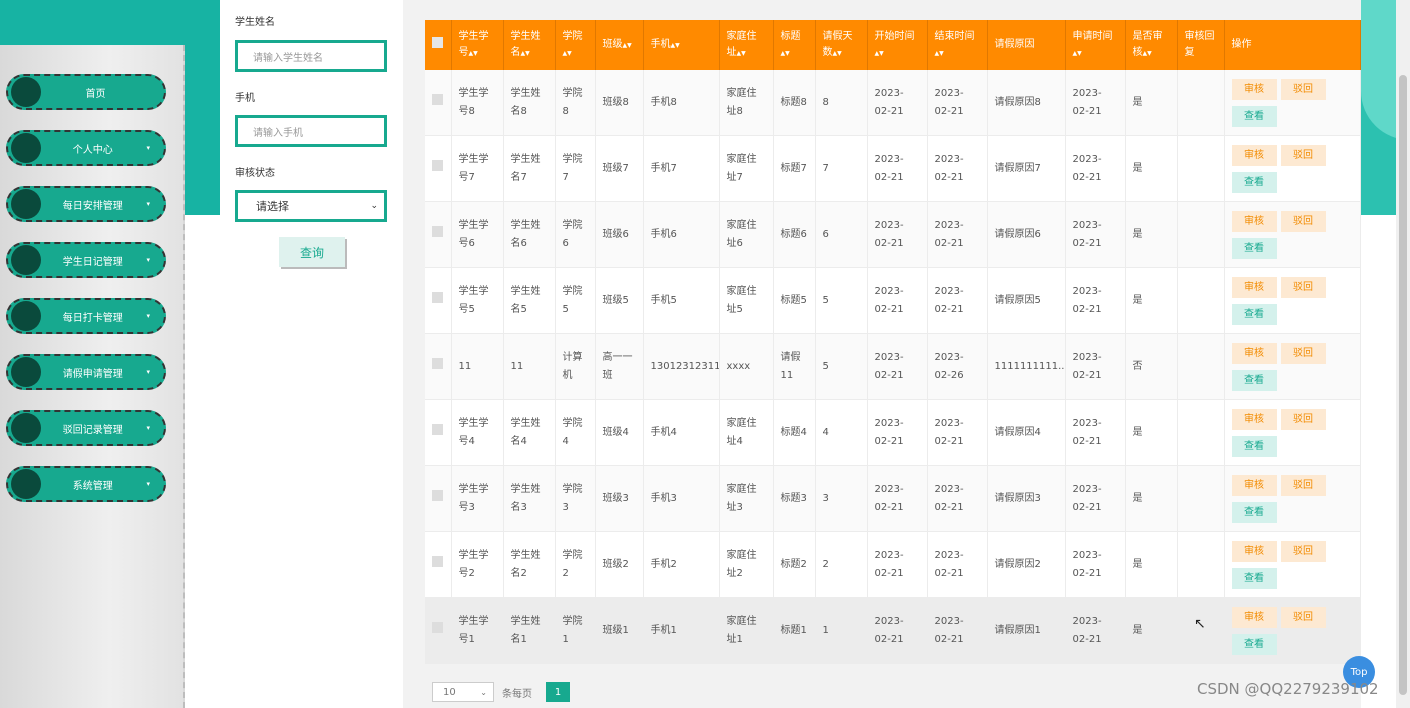 The height and width of the screenshot is (708, 1410). What do you see at coordinates (86, 428) in the screenshot?
I see `sidebar-item: 驳回记录管理 ▾` at bounding box center [86, 428].